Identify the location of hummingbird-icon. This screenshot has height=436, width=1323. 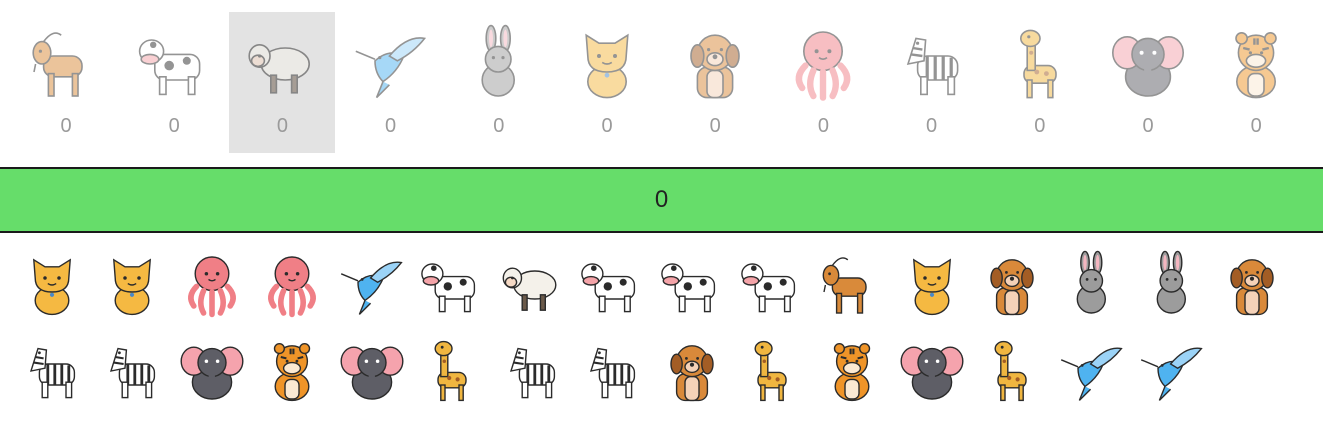
(391, 64).